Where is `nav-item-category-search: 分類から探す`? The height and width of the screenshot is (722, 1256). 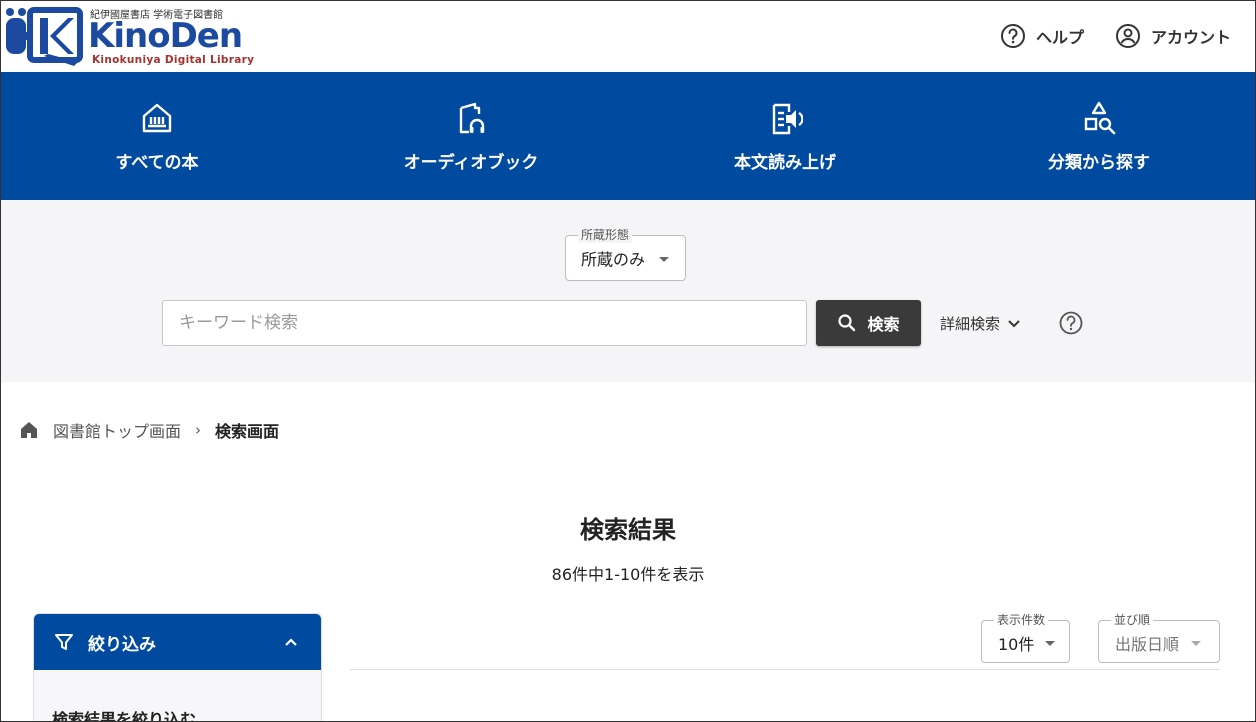
nav-item-category-search: 分類から探す is located at coordinates (1099, 136).